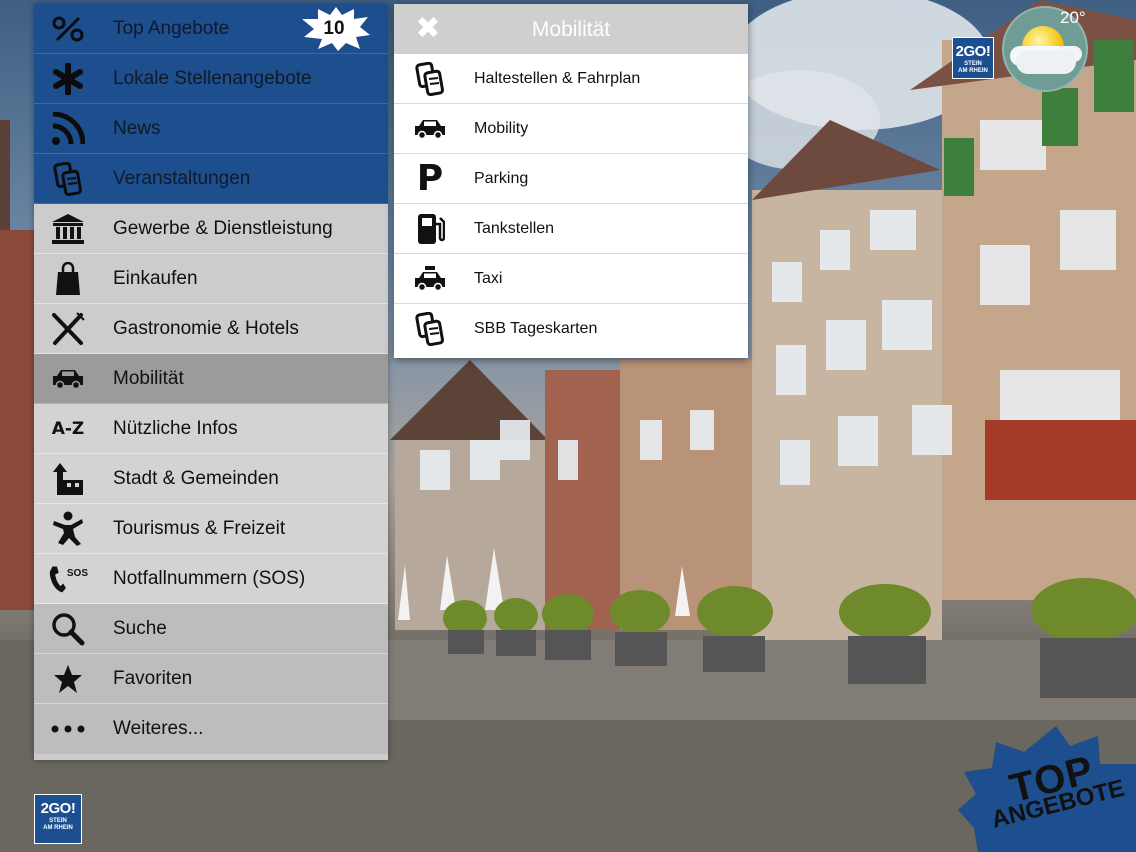  I want to click on submenu-item-sbb-tageskarten: SBB Tageskarten, so click(571, 329).